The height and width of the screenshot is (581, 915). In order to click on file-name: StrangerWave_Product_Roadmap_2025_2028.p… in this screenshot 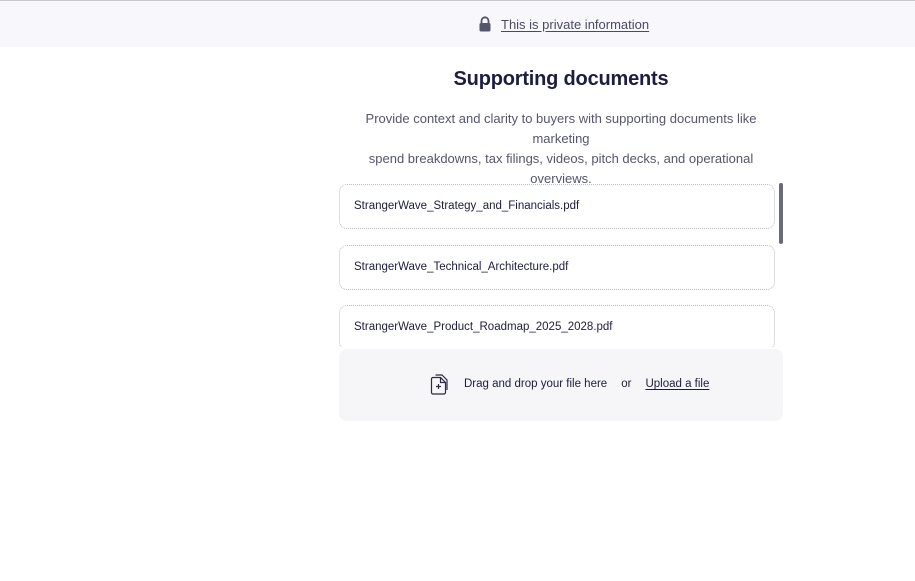, I will do `click(483, 327)`.